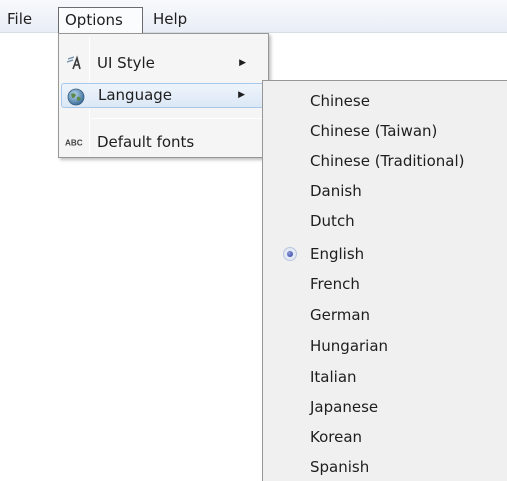 Image resolution: width=507 pixels, height=481 pixels. Describe the element at coordinates (170, 20) in the screenshot. I see `menu-help: Help` at that location.